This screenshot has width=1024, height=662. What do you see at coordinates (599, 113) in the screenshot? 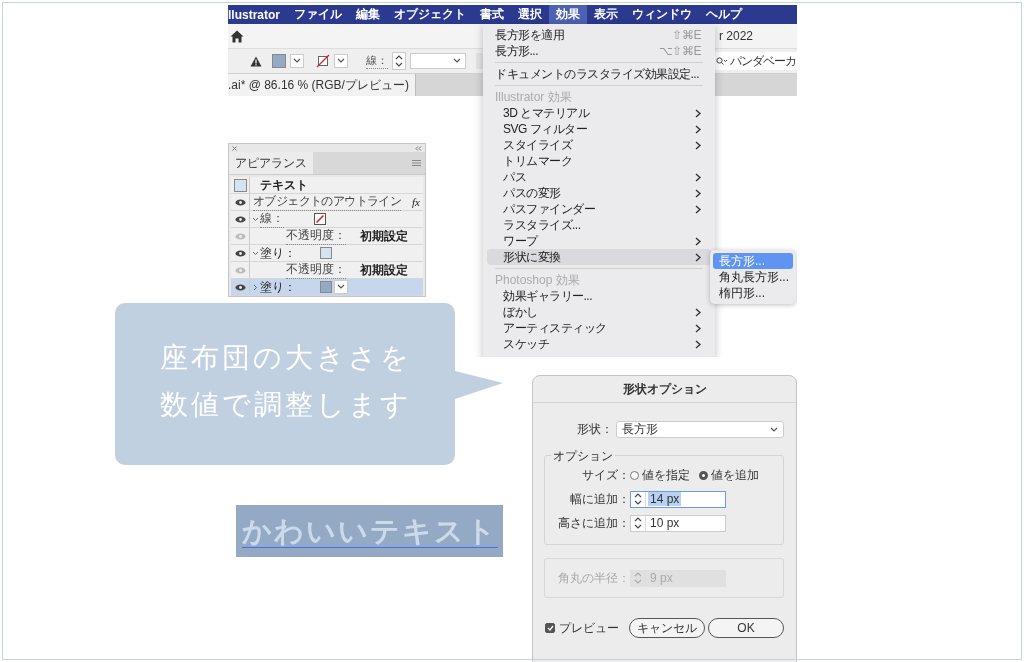
I see `menu-item: 3D とマテリアル` at bounding box center [599, 113].